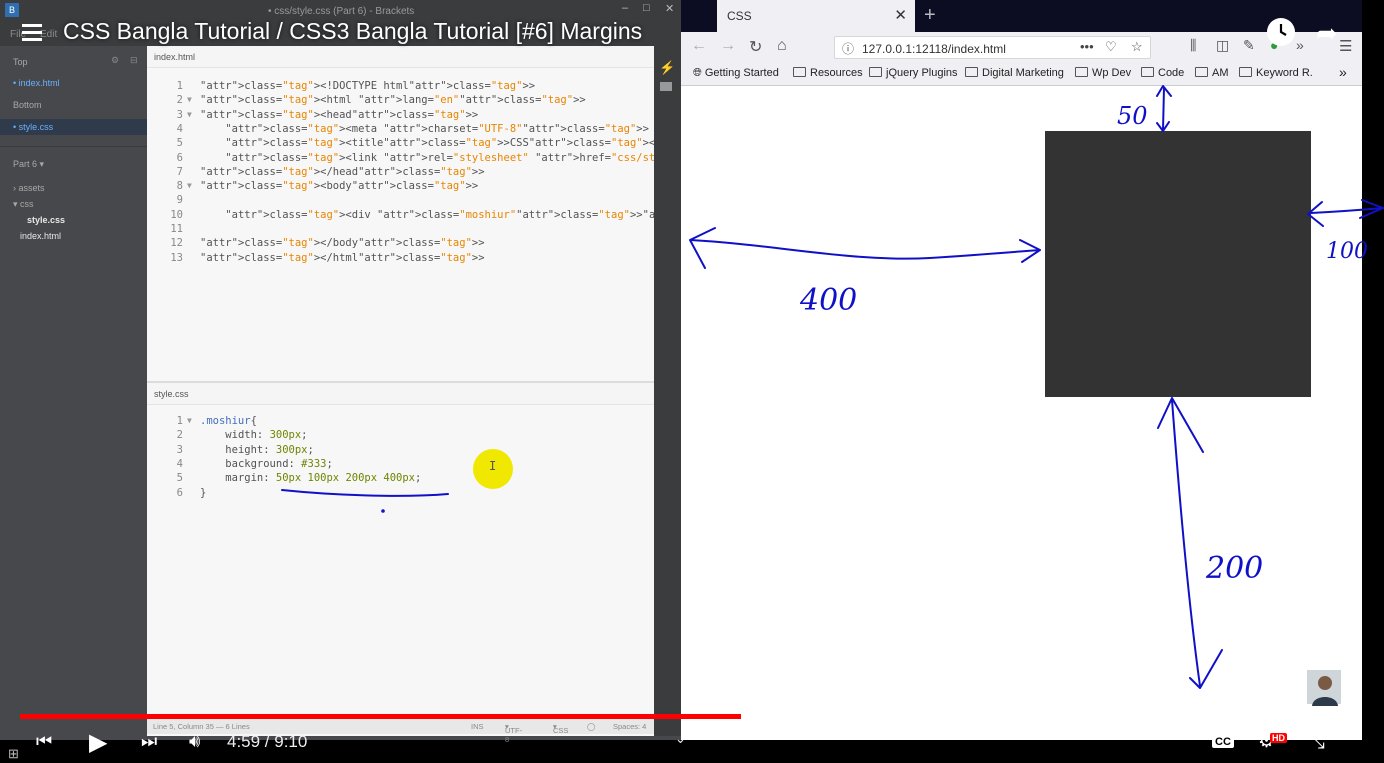 The width and height of the screenshot is (1384, 763). What do you see at coordinates (400, 230) in the screenshot?
I see `code-line: 11` at bounding box center [400, 230].